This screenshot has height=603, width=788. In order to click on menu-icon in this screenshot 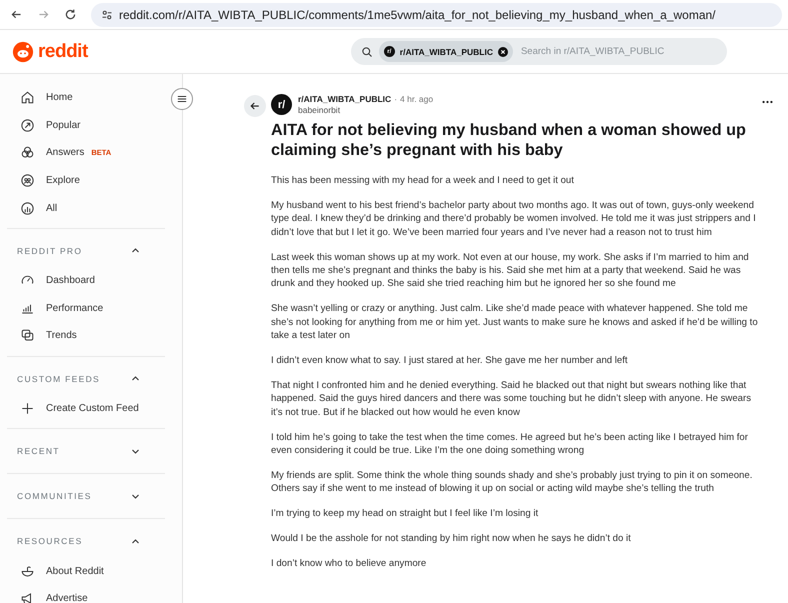, I will do `click(182, 99)`.